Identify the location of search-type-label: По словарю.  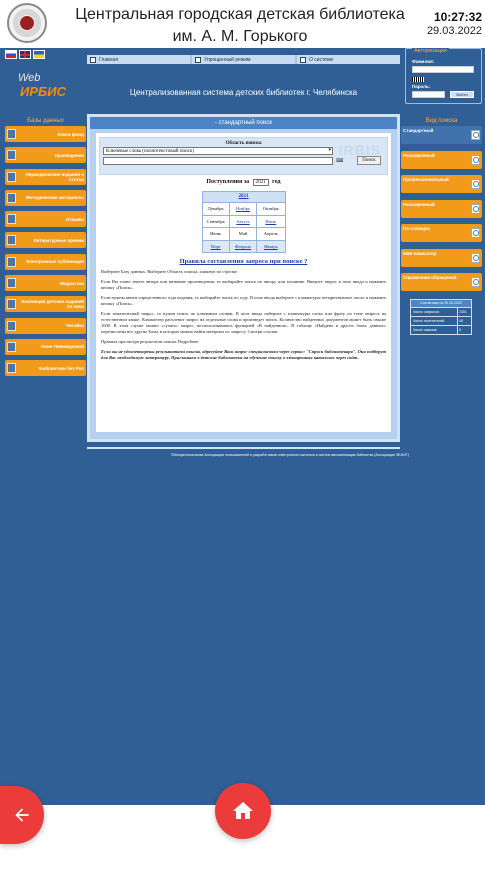
(417, 228).